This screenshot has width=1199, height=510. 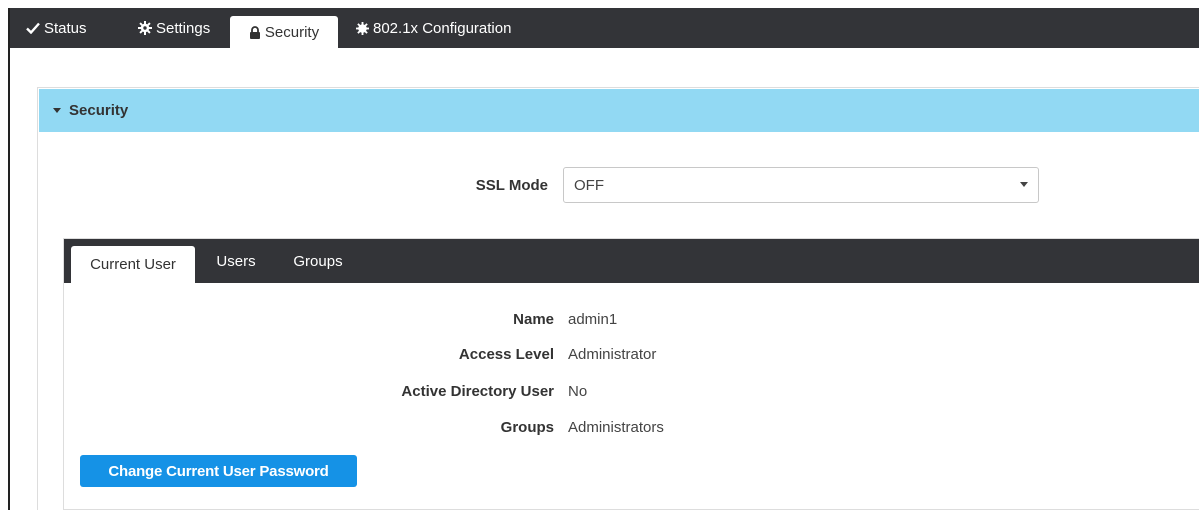 What do you see at coordinates (527, 427) in the screenshot?
I see `groups-label: Groups` at bounding box center [527, 427].